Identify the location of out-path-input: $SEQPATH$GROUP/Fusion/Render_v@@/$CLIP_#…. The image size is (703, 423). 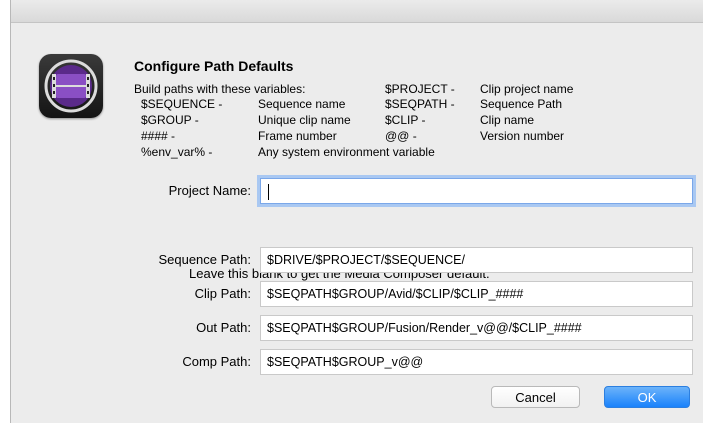
(476, 328).